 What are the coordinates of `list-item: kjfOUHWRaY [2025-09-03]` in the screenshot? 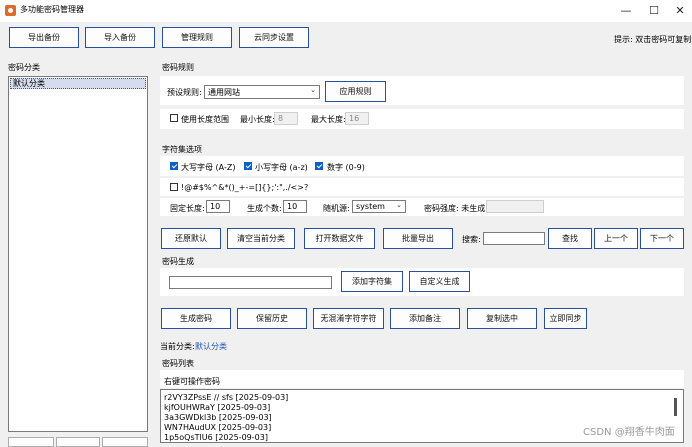 It's located at (217, 407).